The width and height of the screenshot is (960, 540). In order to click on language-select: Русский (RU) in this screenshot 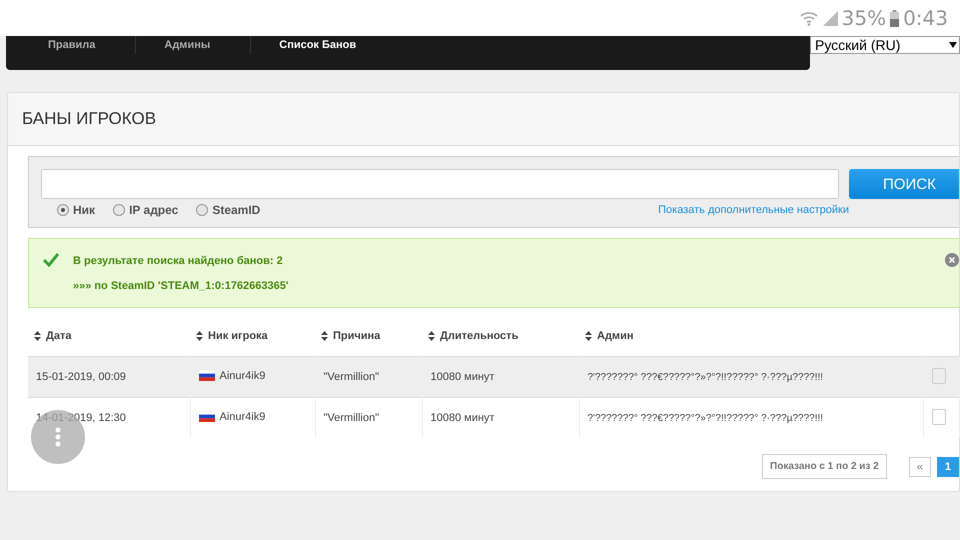, I will do `click(885, 45)`.